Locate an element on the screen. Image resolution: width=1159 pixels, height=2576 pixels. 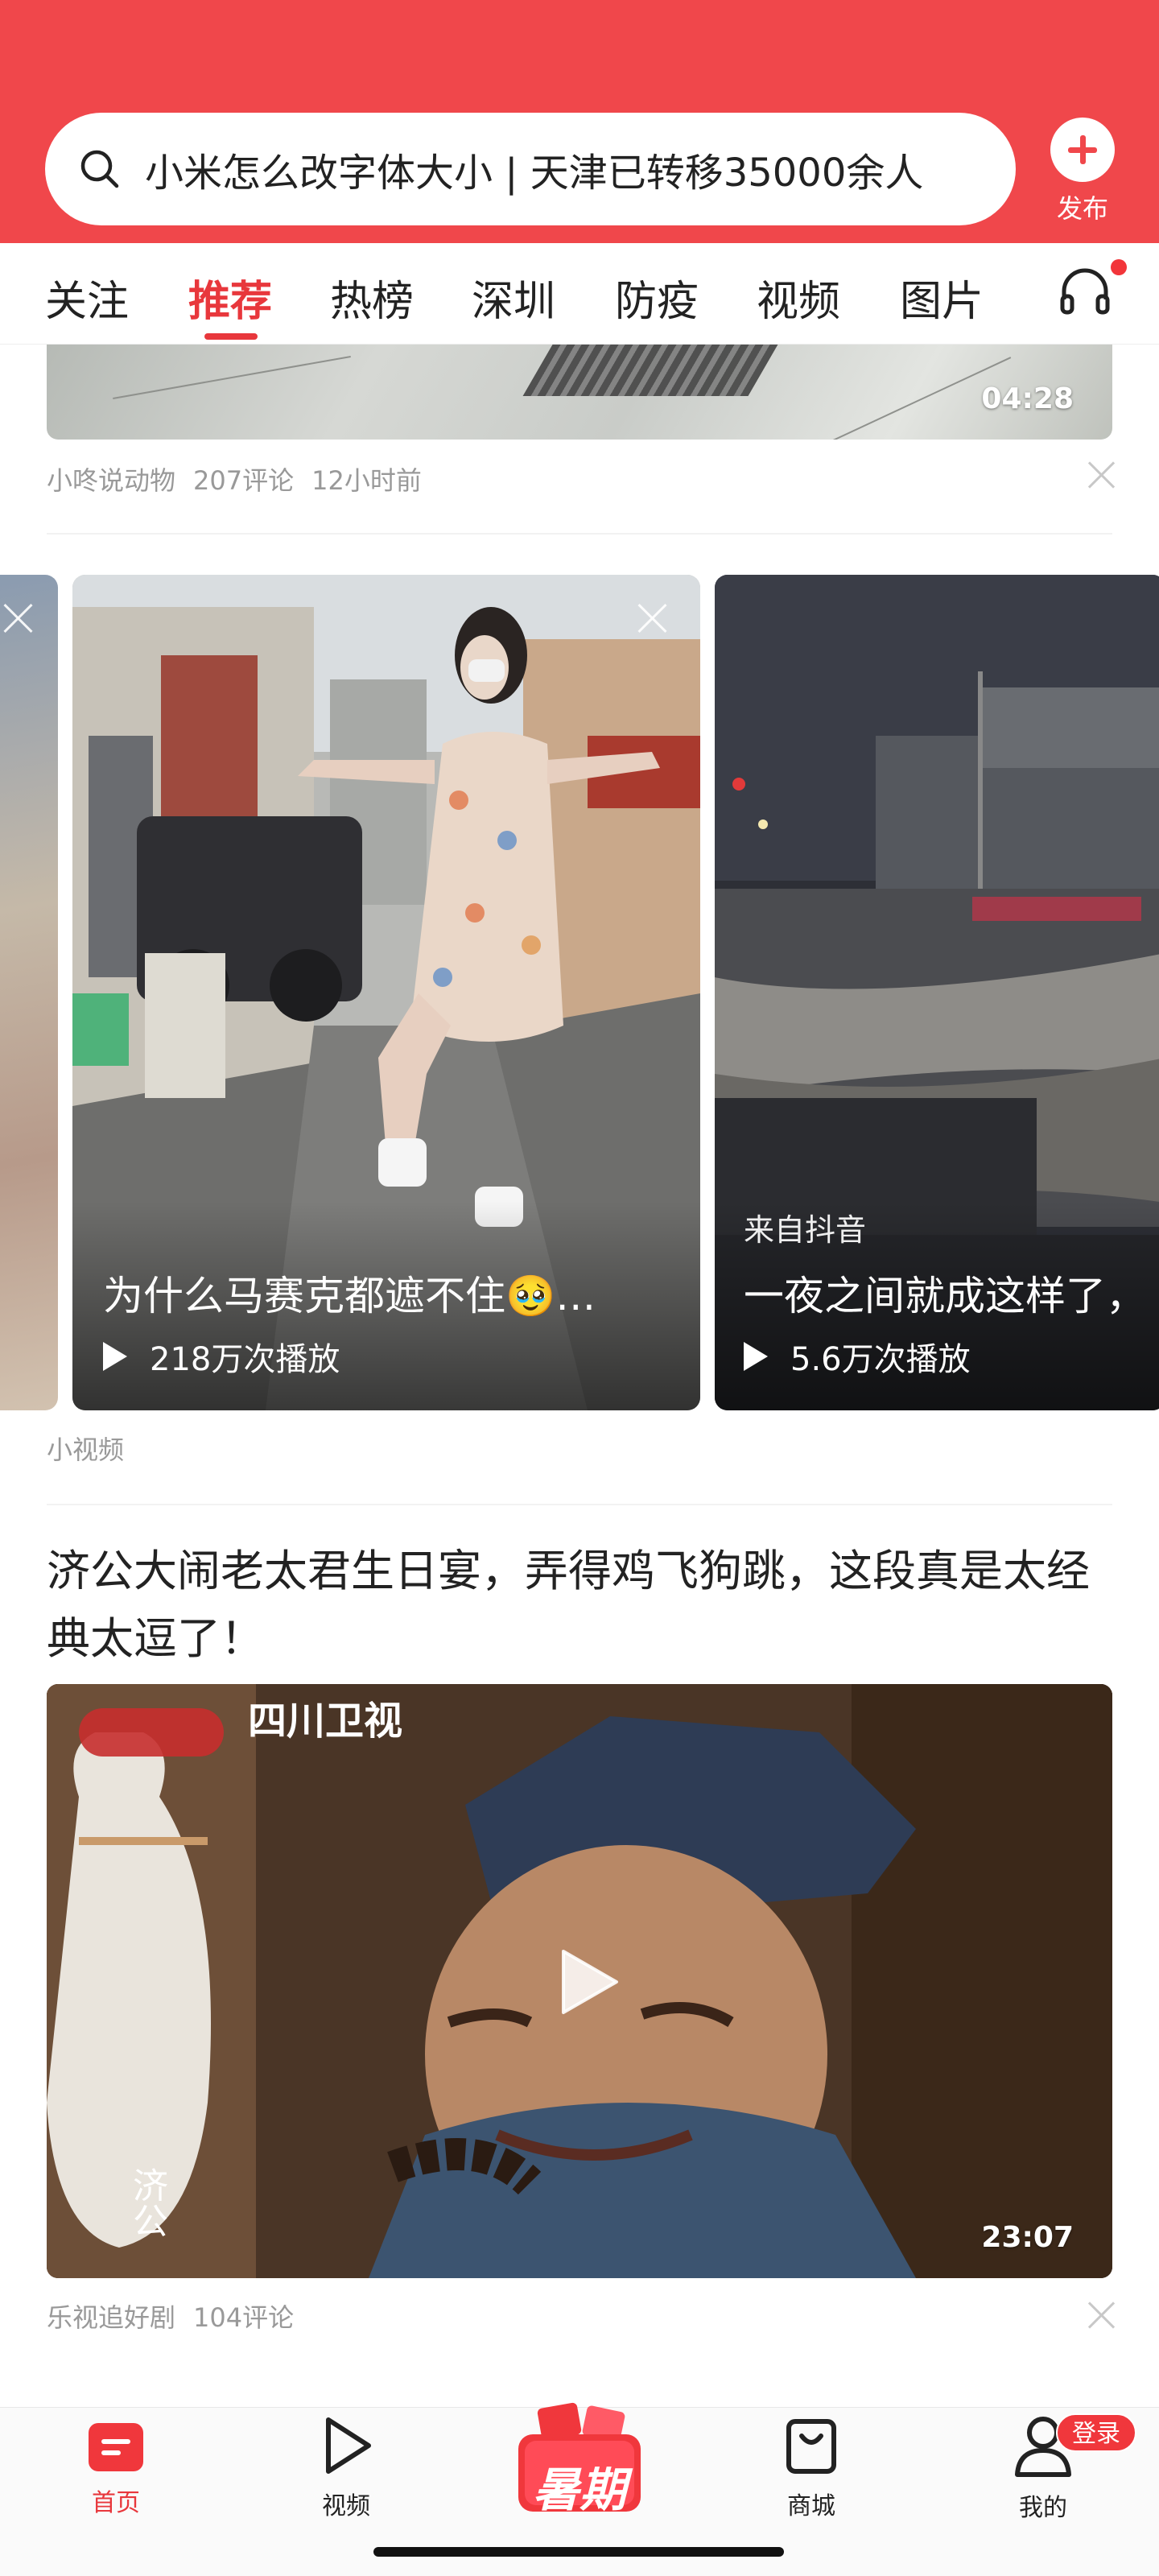
tab-recommend: 推荐 is located at coordinates (230, 297).